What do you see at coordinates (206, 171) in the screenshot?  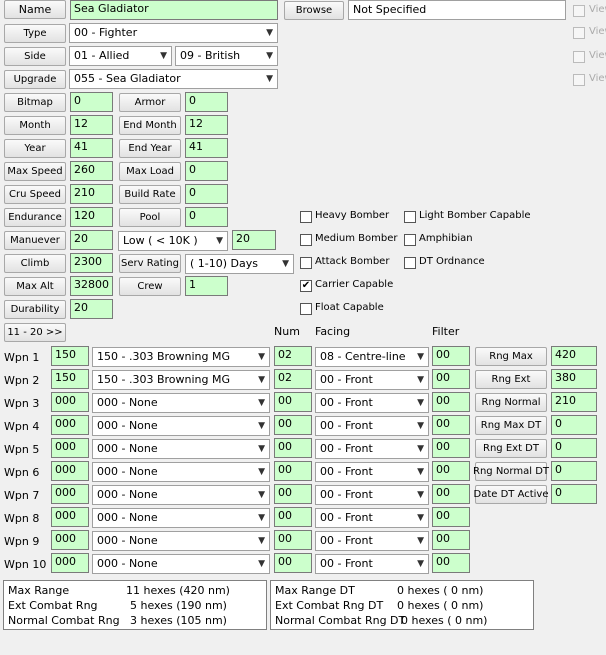 I see `max-load-field: 0` at bounding box center [206, 171].